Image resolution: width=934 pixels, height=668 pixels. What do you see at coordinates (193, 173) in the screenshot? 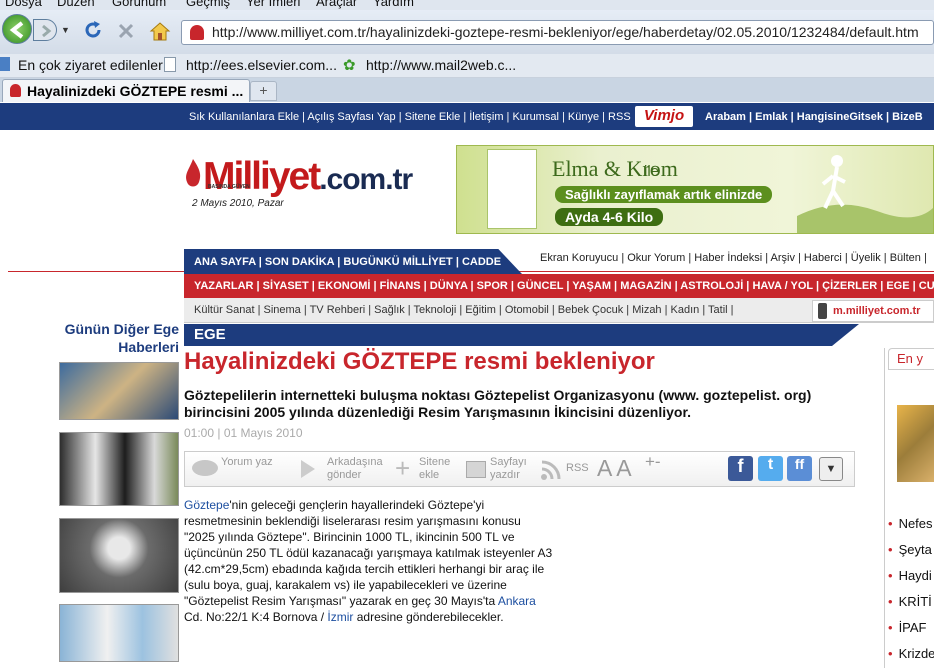
I see `milliyet-flame-icon` at bounding box center [193, 173].